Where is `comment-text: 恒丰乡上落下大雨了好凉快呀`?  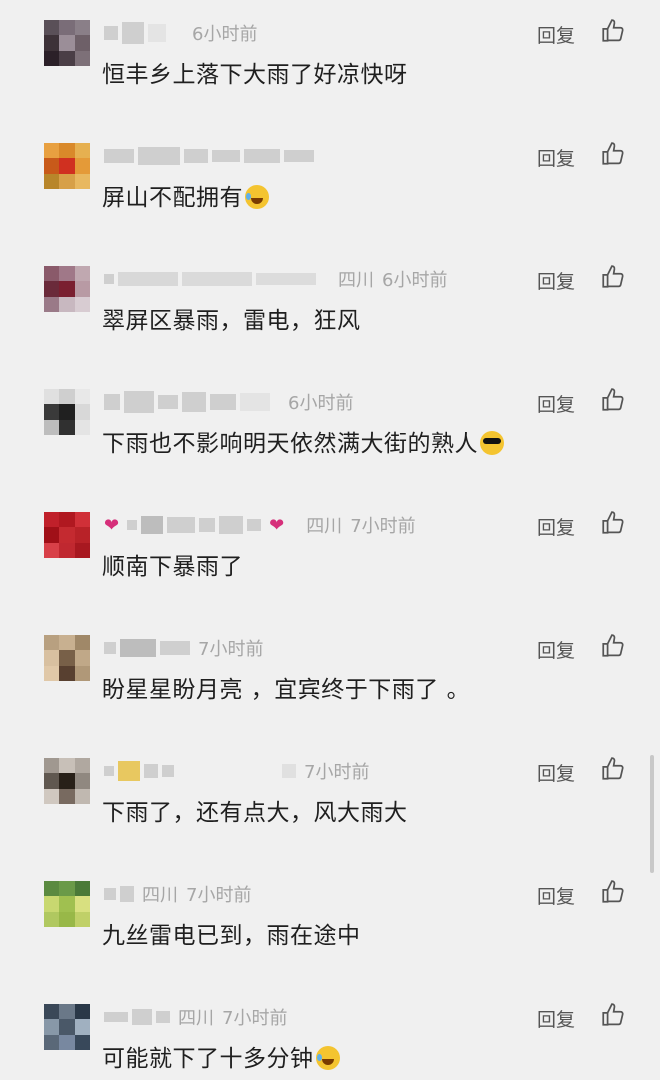 comment-text: 恒丰乡上落下大雨了好凉快呀 is located at coordinates (255, 75).